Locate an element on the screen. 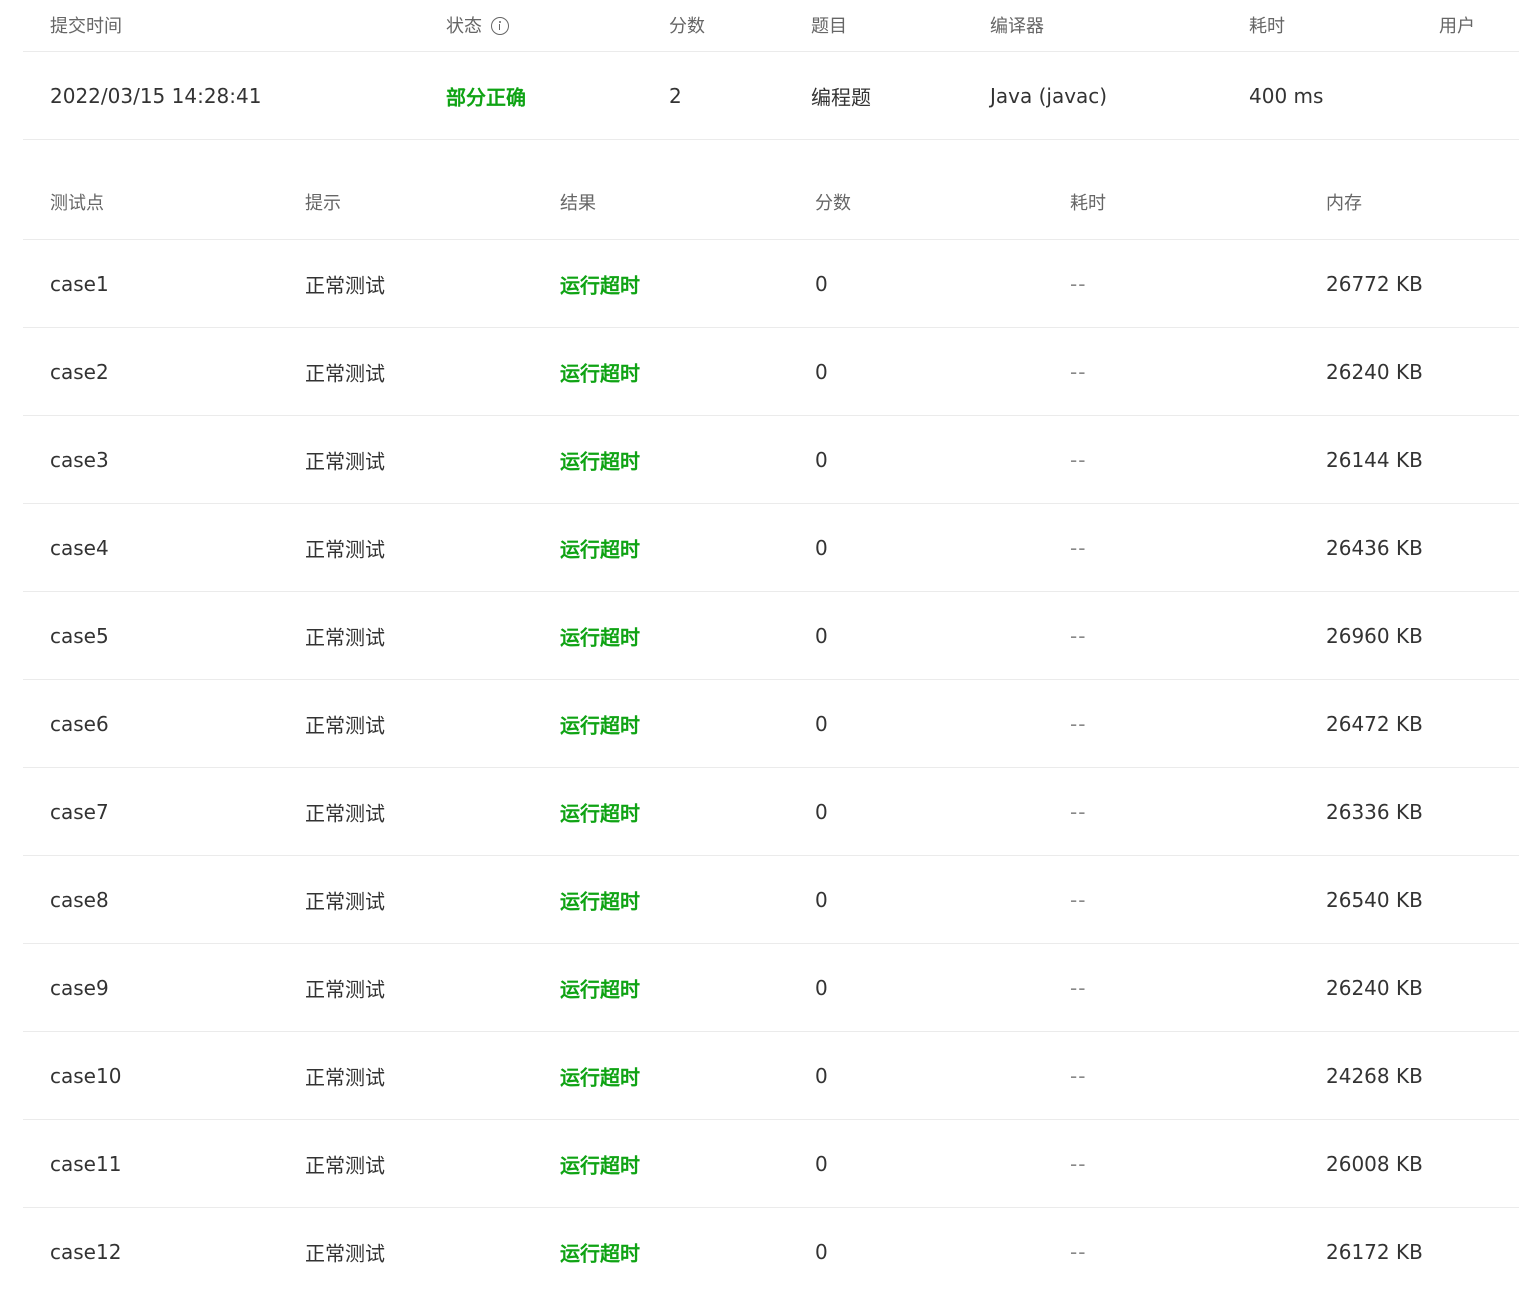 The height and width of the screenshot is (1295, 1519). case-memory: 24268 KB is located at coordinates (1374, 1075).